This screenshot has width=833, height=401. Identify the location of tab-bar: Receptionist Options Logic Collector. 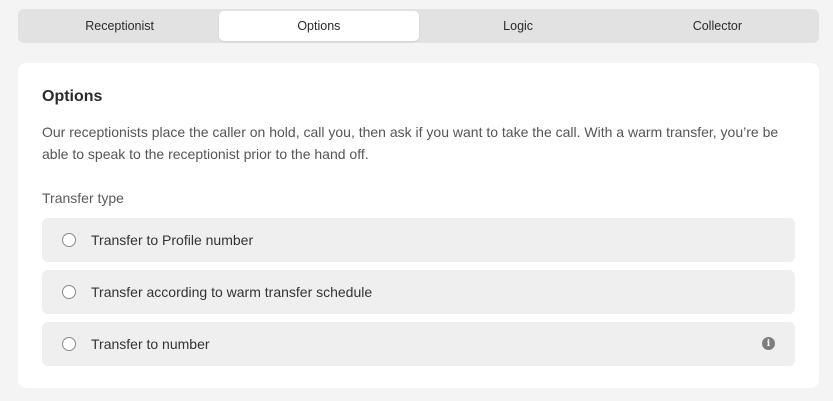
(418, 26).